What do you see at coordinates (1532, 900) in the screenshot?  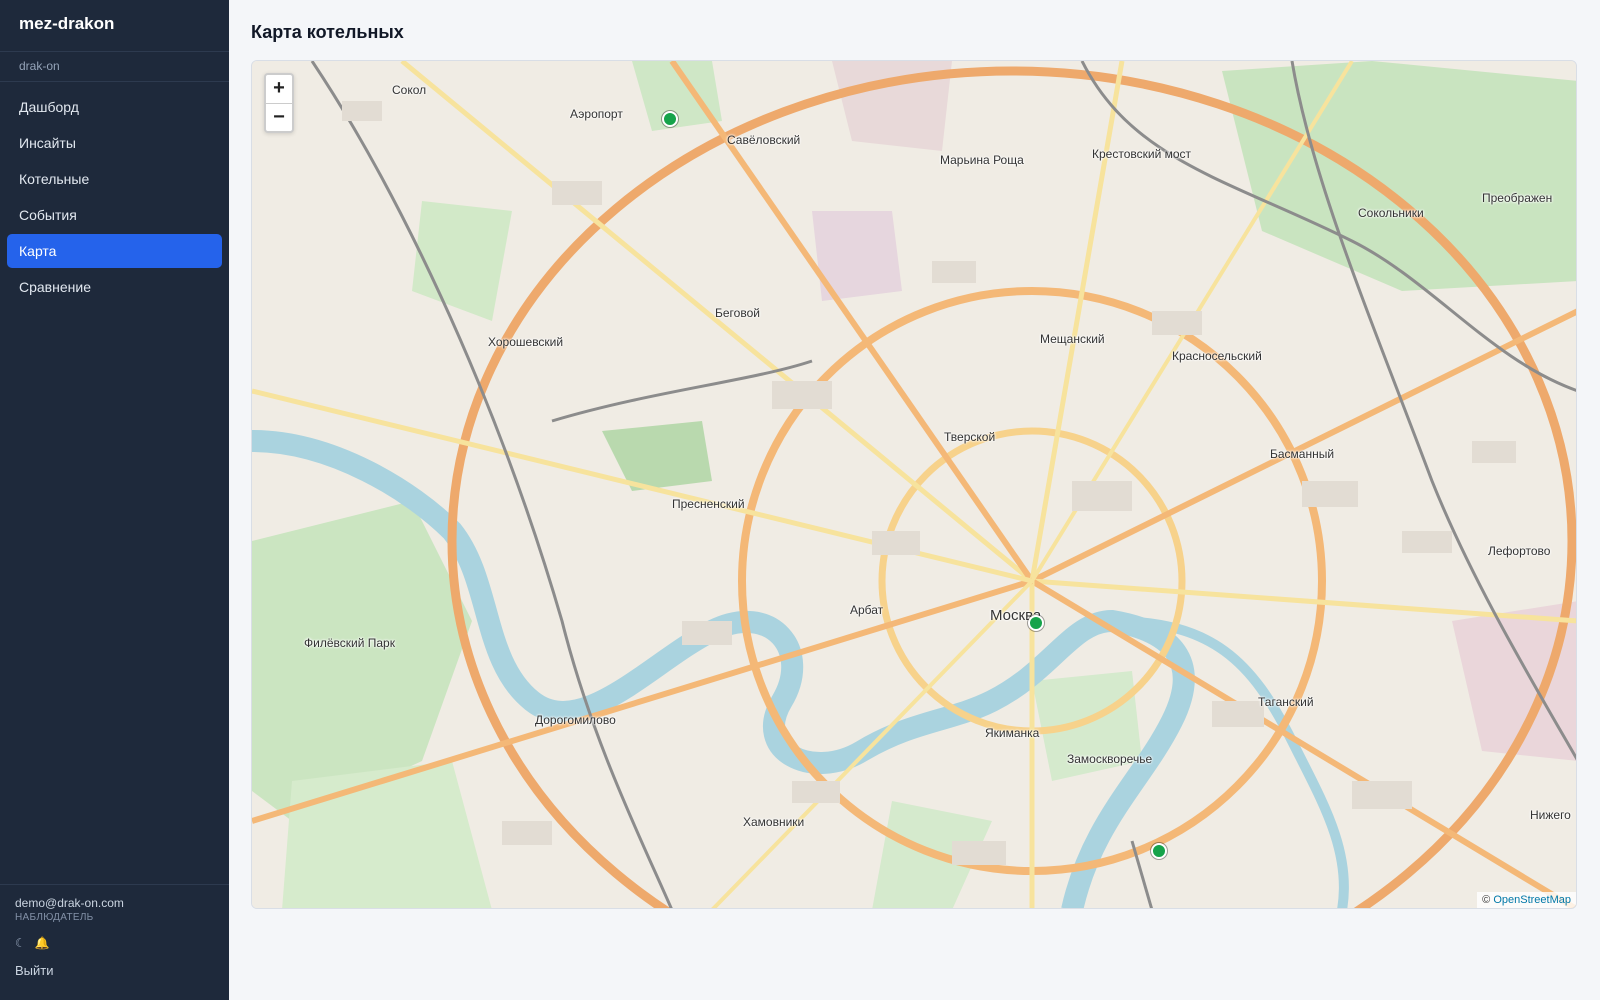 I see `openstreetmap-link: OpenStreetMap` at bounding box center [1532, 900].